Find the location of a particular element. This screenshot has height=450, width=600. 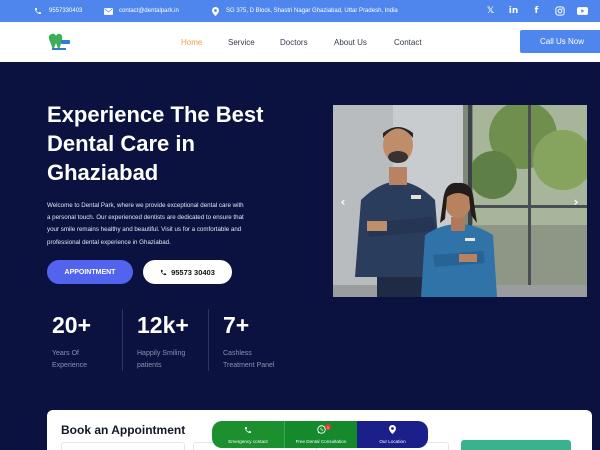

stat-experience: 20+ Years Of Experience is located at coordinates (92, 340).